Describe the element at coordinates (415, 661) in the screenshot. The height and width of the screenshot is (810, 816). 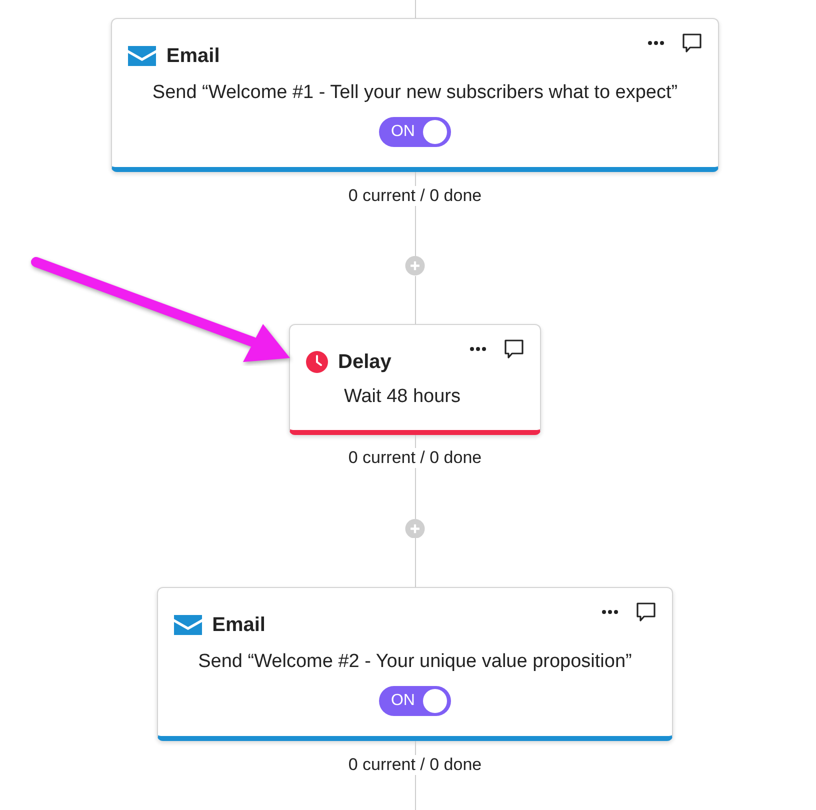
I see `step-description: Send “Welcome #2 - Your unique value proposition”` at that location.